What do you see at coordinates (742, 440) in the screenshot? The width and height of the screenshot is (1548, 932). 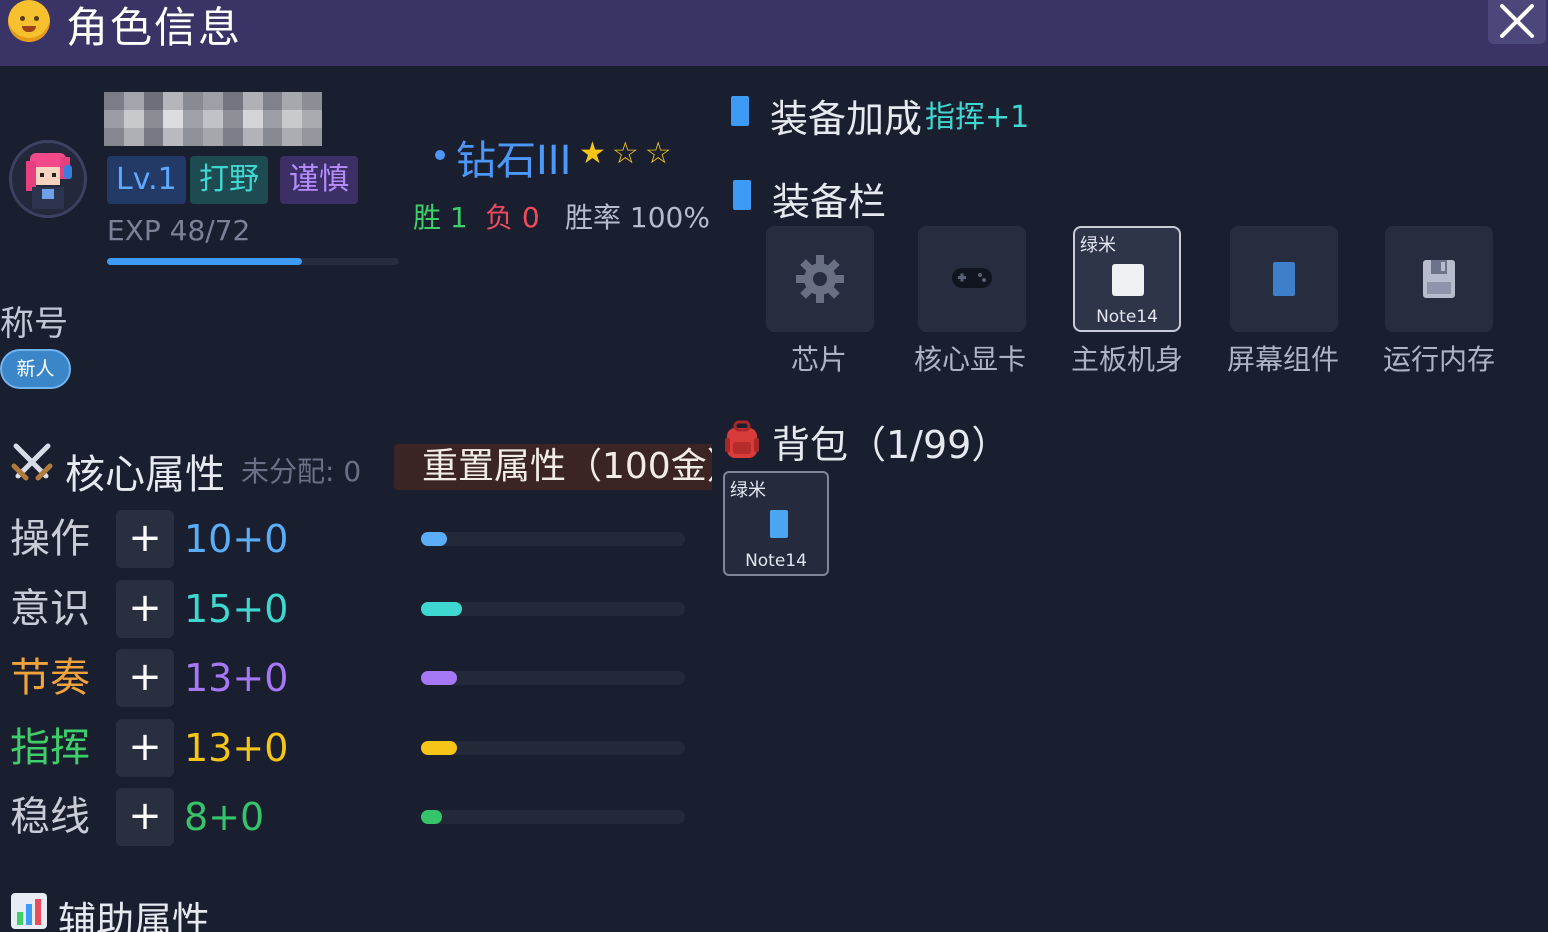 I see `backpack-icon` at bounding box center [742, 440].